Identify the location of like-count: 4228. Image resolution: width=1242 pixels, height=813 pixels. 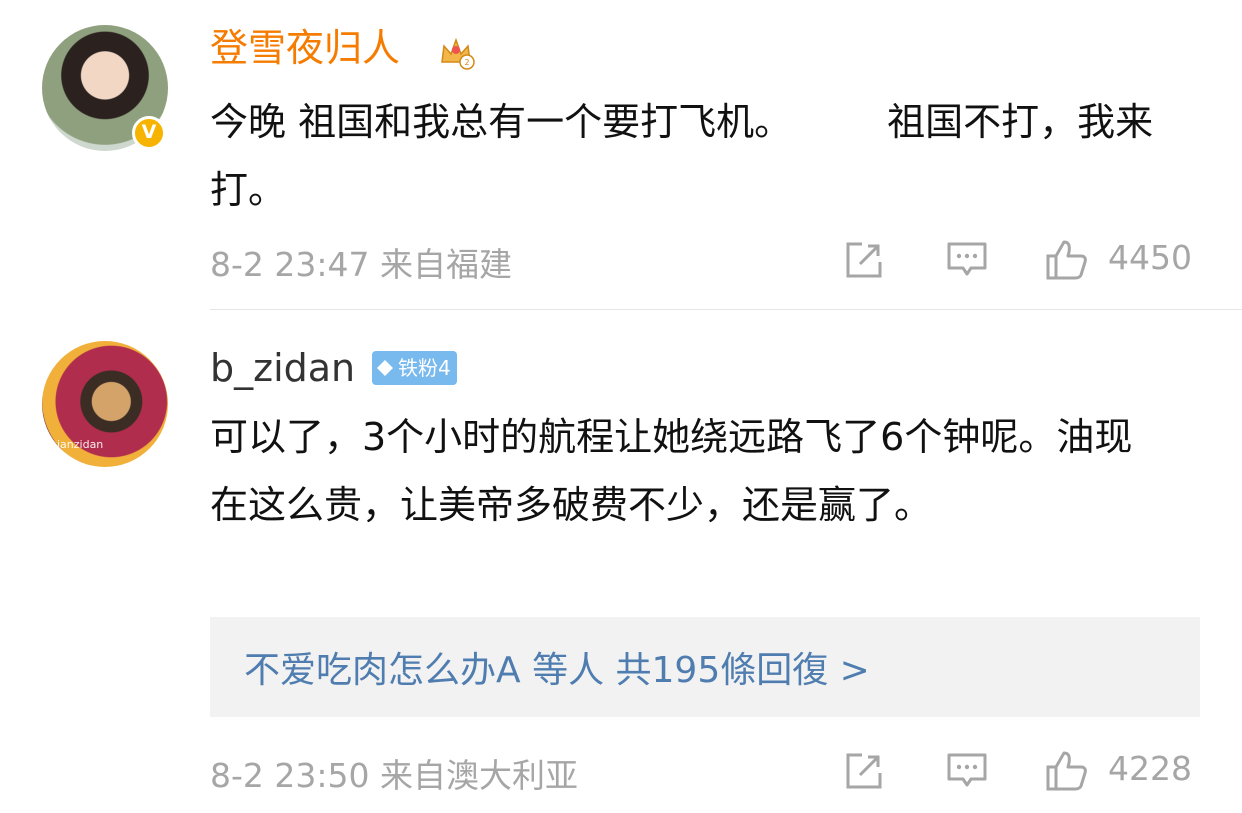
(1150, 768).